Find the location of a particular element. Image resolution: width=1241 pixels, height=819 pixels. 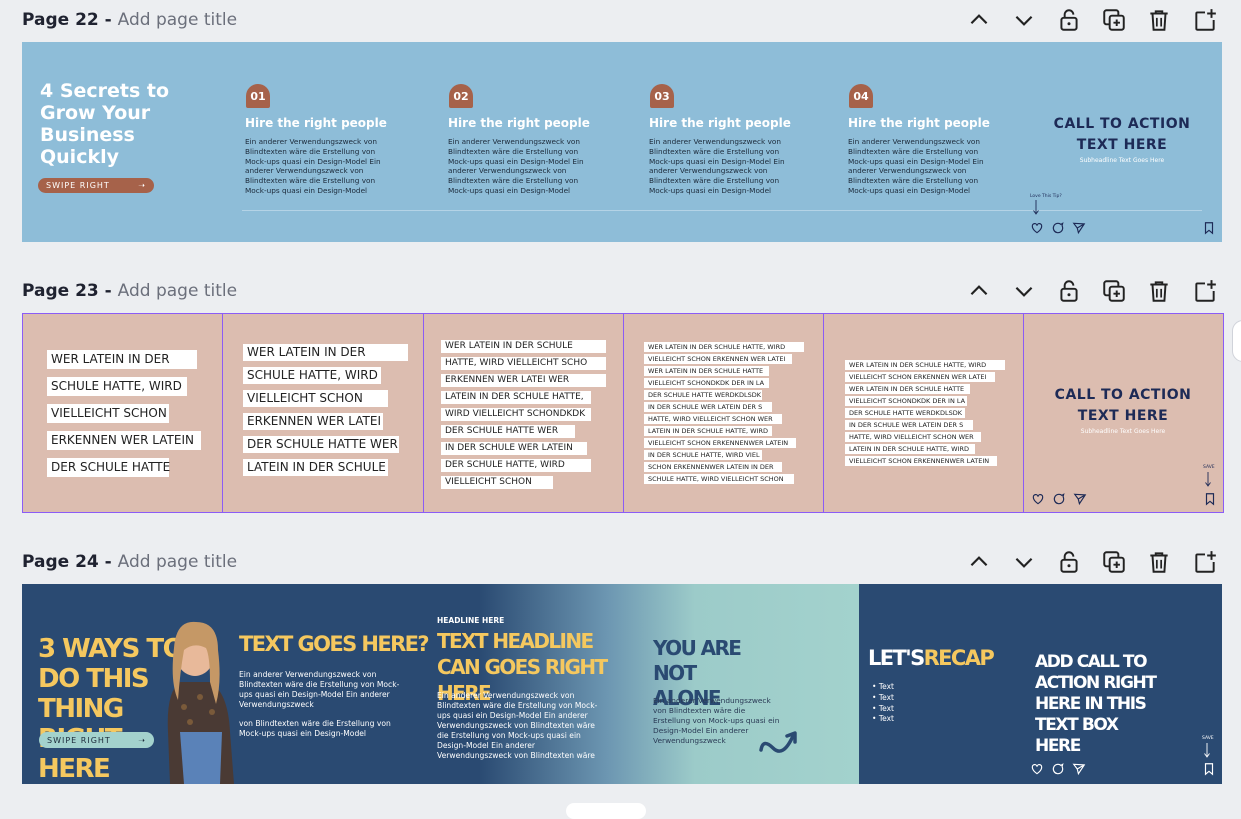

scroll-pill is located at coordinates (606, 811).